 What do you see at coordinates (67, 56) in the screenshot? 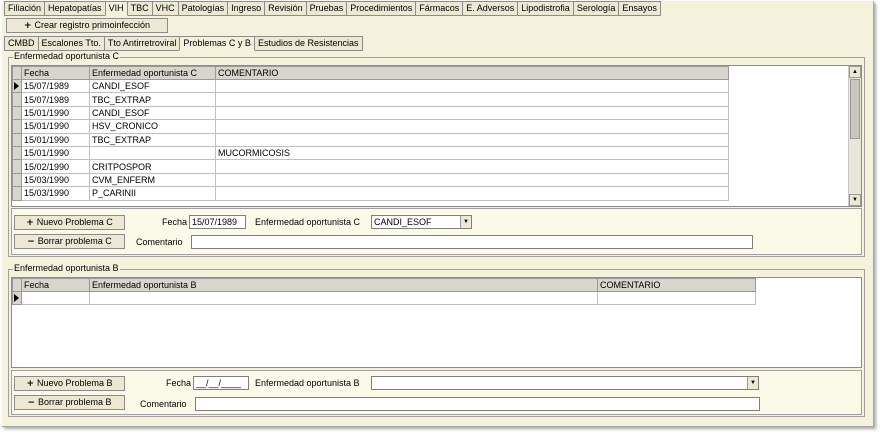
I see `section-c-title: Enfermedad oportunista C` at bounding box center [67, 56].